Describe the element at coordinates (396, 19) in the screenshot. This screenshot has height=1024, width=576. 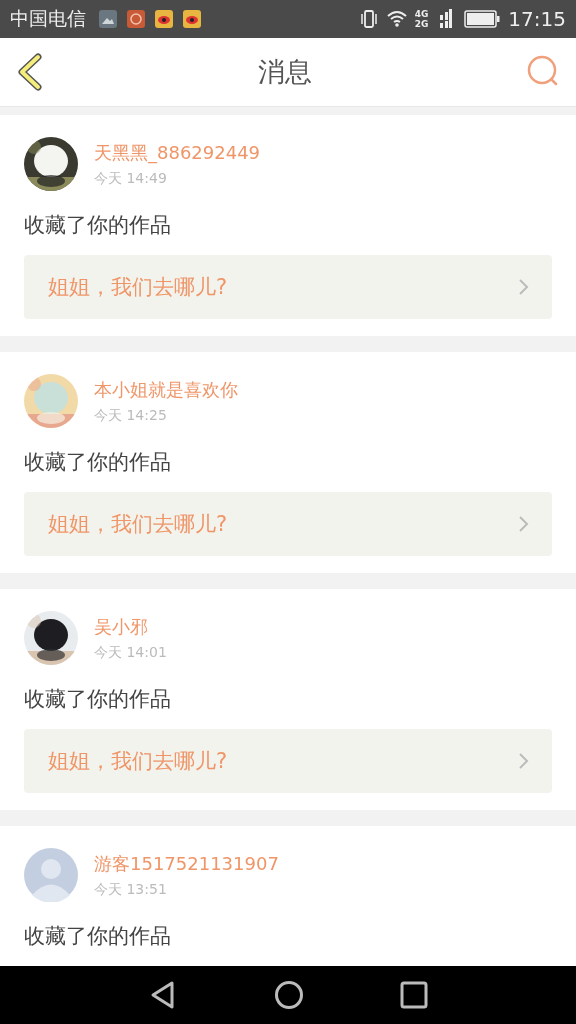
I see `wifi-icon` at that location.